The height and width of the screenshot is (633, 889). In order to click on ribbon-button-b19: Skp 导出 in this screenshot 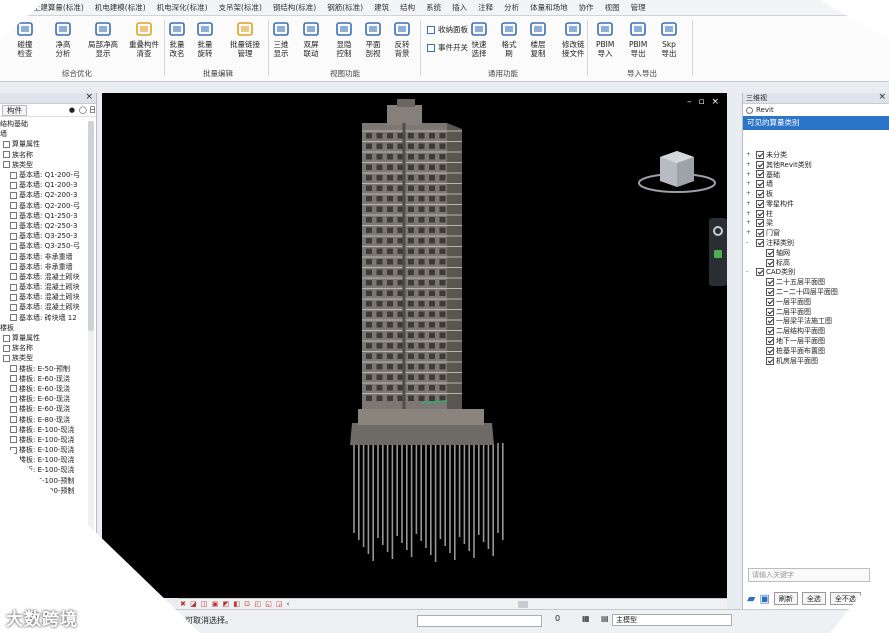, I will do `click(669, 39)`.